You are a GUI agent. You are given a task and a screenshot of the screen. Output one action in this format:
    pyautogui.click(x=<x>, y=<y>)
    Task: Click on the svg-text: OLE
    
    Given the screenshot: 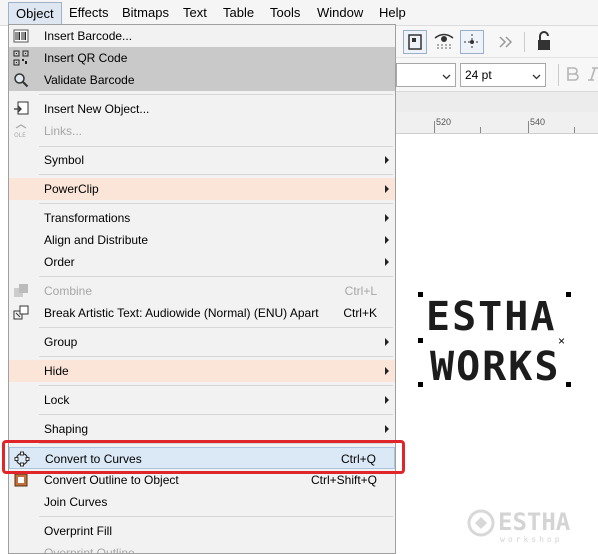 What is the action you would take?
    pyautogui.click(x=20, y=135)
    